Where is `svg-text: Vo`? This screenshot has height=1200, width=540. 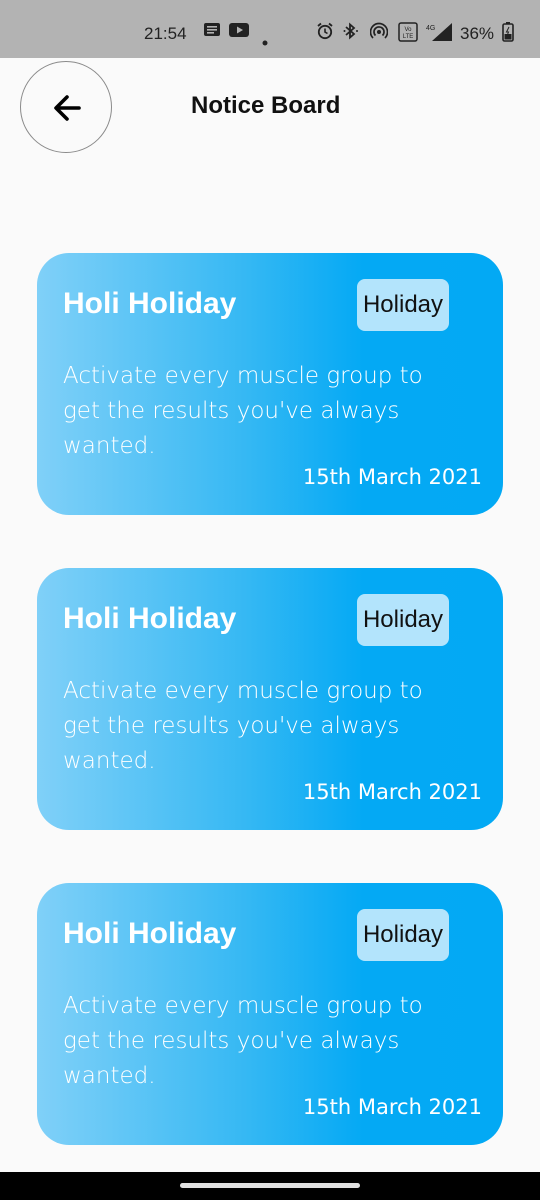
svg-text: Vo is located at coordinates (408, 30).